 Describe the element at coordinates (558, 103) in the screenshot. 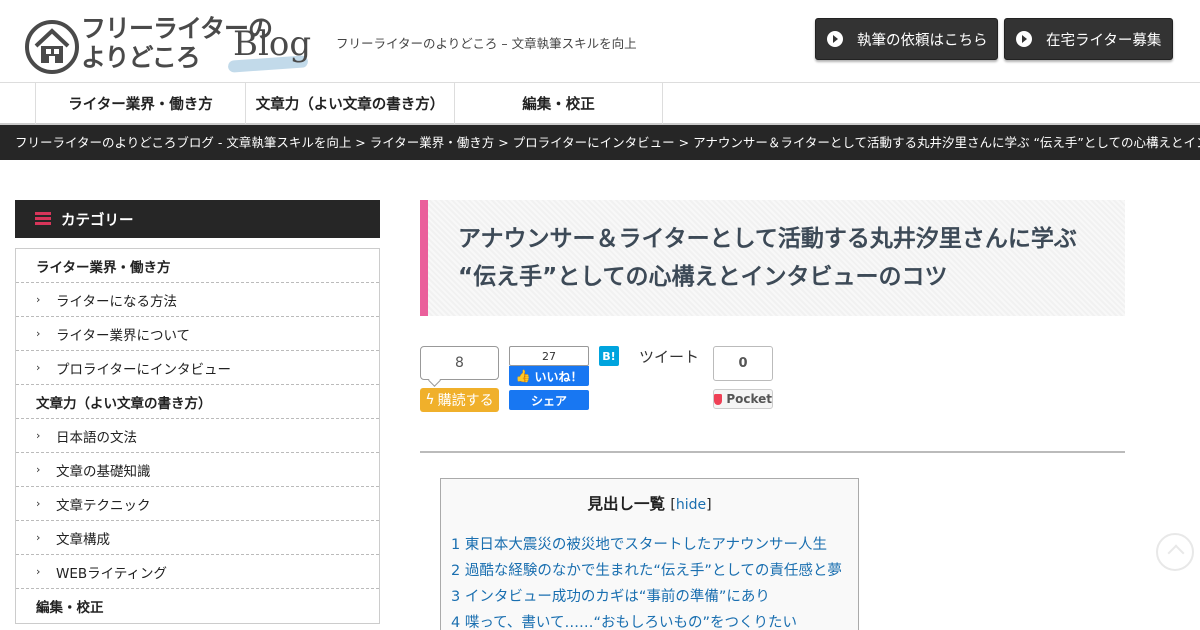

I see `nav-item-editing: 編集・校正` at that location.